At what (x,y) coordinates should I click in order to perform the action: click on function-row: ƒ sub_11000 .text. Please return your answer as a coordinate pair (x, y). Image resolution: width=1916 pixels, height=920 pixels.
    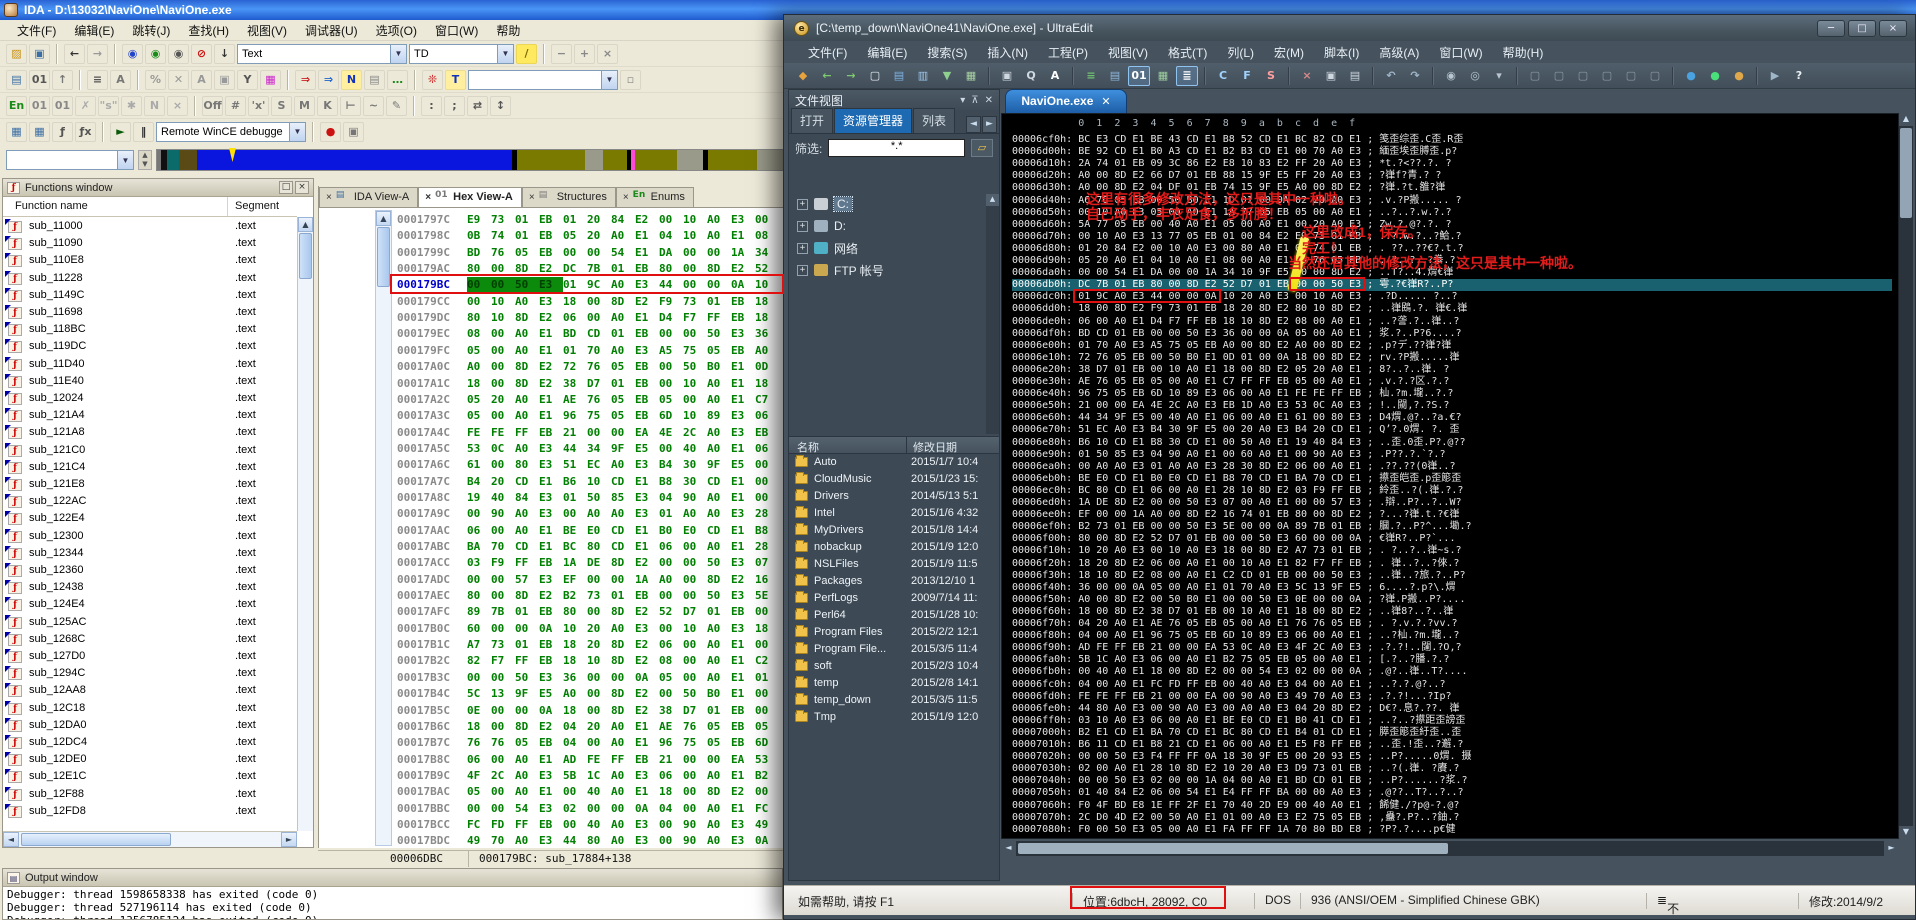
    Looking at the image, I should click on (150, 227).